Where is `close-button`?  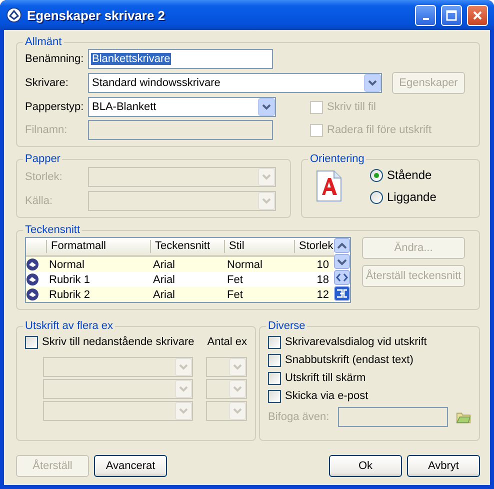
close-button is located at coordinates (477, 15).